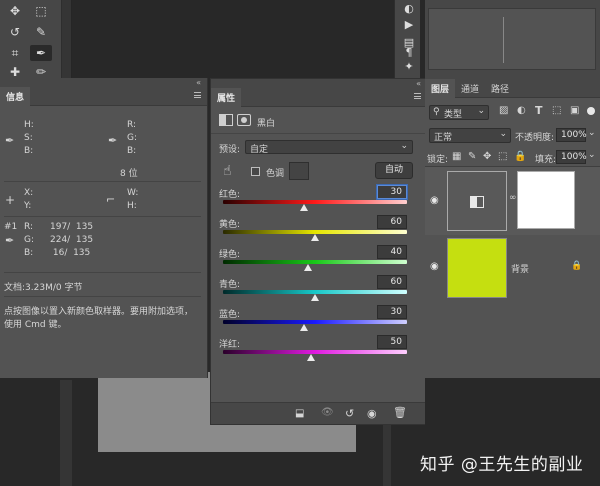 The height and width of the screenshot is (486, 600). Describe the element at coordinates (503, 110) in the screenshot. I see `pixel-filter-icon: ▨` at that location.